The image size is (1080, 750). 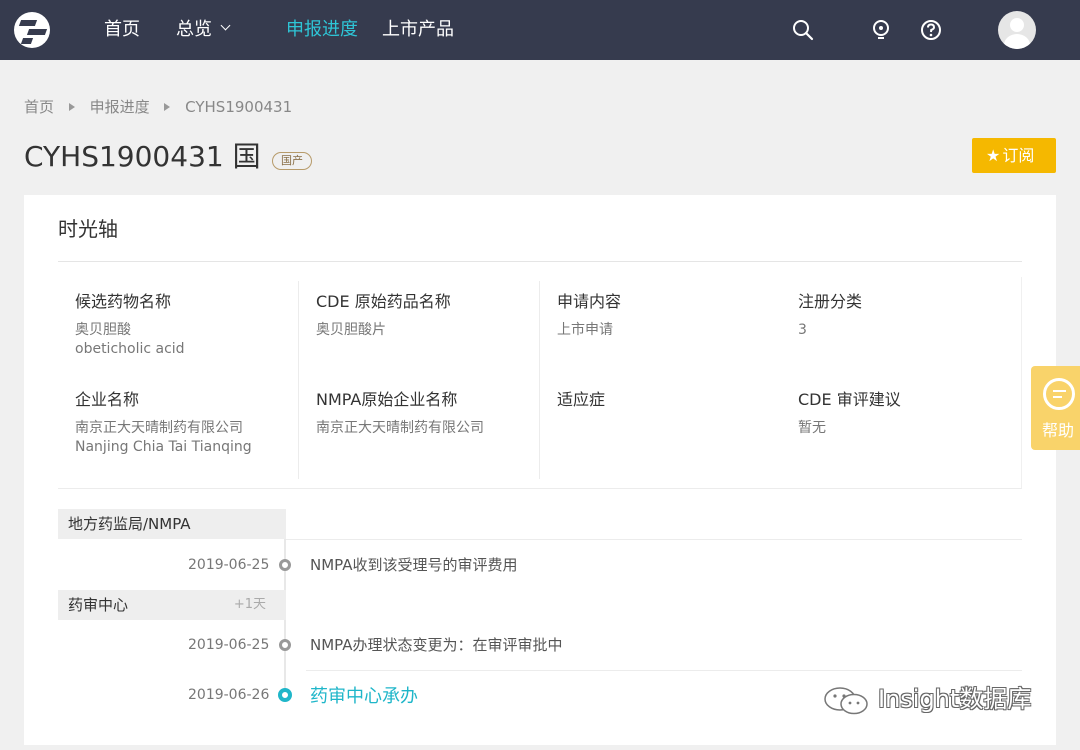 I want to click on chat-icon, so click(x=1059, y=394).